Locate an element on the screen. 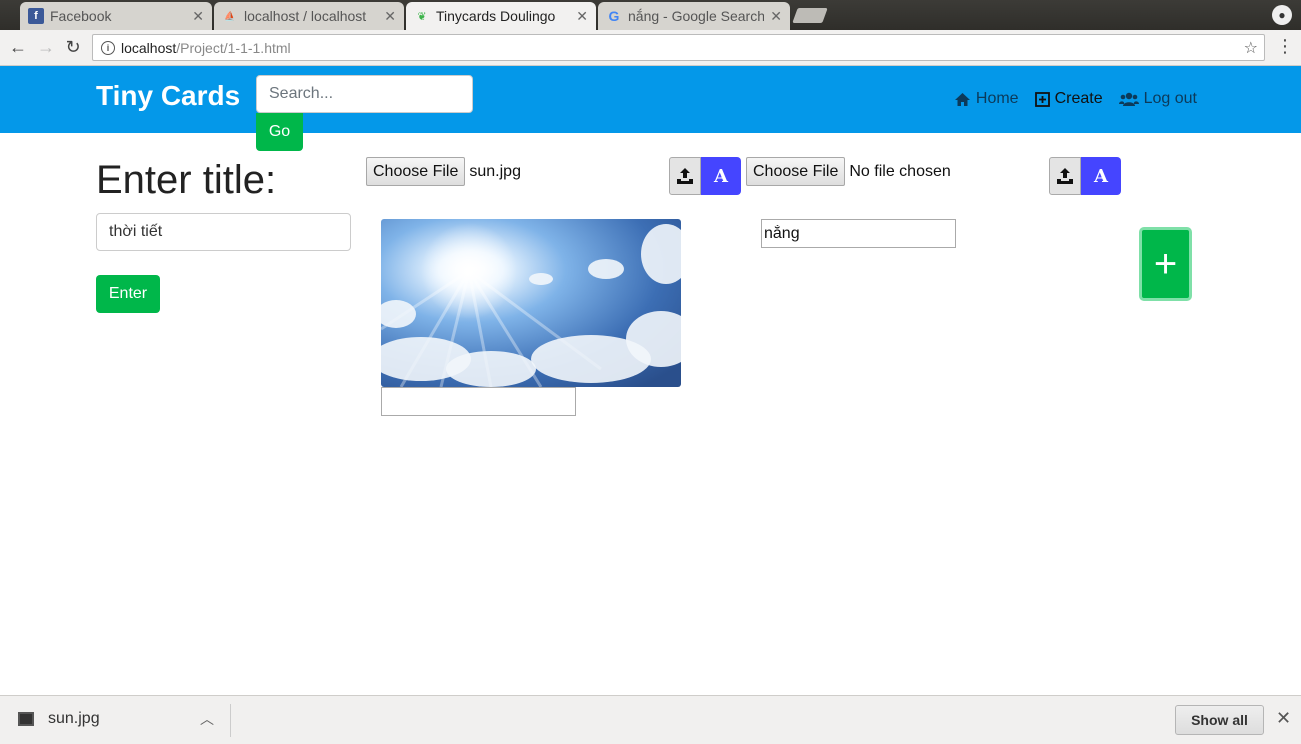 The image size is (1301, 744). nav-home: Home is located at coordinates (986, 99).